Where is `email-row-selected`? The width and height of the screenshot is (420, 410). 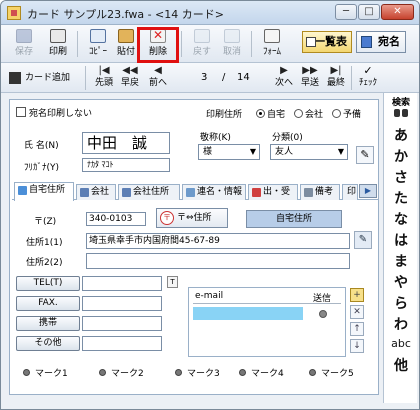 email-row-selected is located at coordinates (248, 313).